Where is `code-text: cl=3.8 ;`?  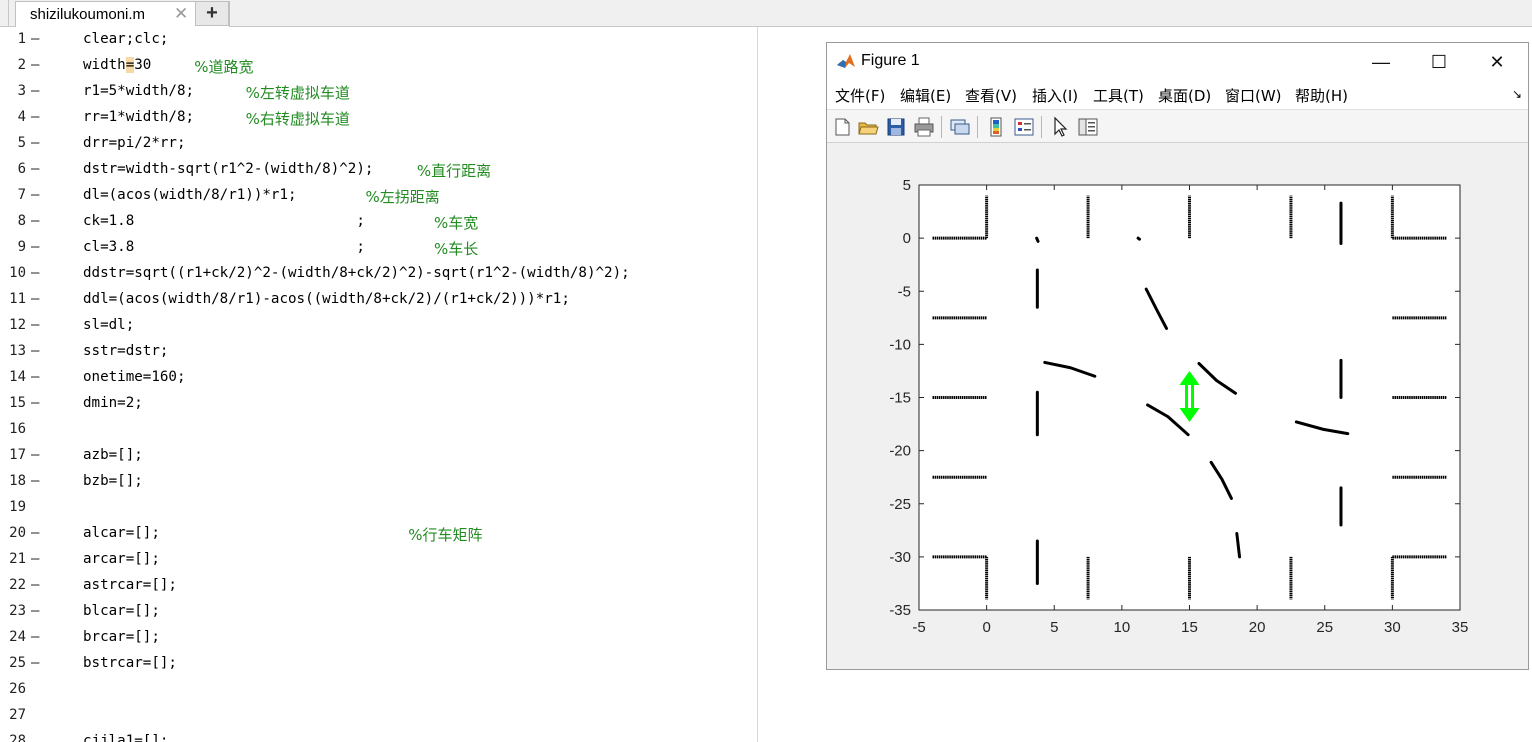
code-text: cl=3.8 ; is located at coordinates (224, 247).